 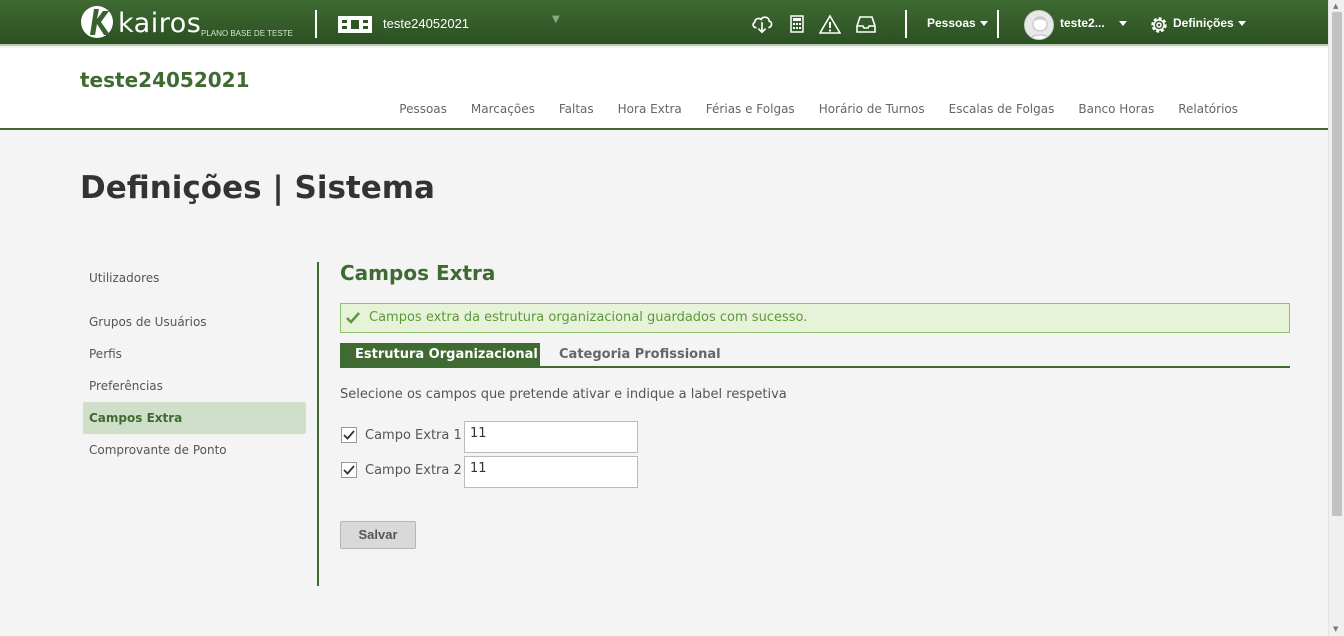 What do you see at coordinates (318, 424) in the screenshot?
I see `sidebar-divider` at bounding box center [318, 424].